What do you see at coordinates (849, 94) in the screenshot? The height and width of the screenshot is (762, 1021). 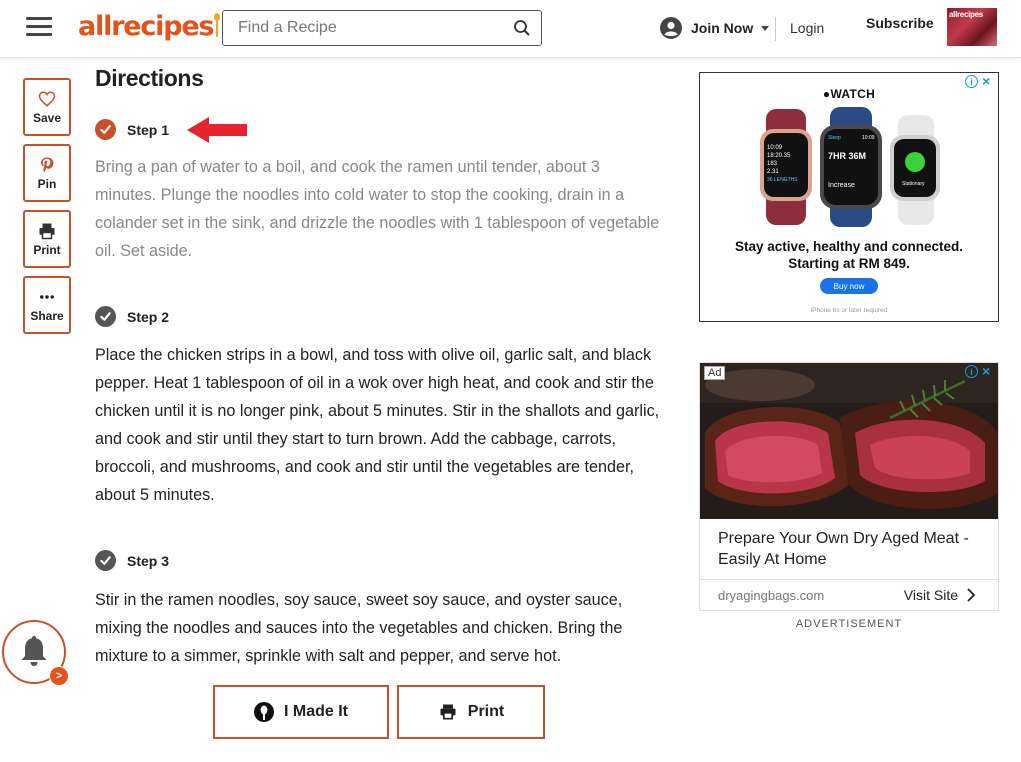 I see `watch-brand: ●WATCH` at bounding box center [849, 94].